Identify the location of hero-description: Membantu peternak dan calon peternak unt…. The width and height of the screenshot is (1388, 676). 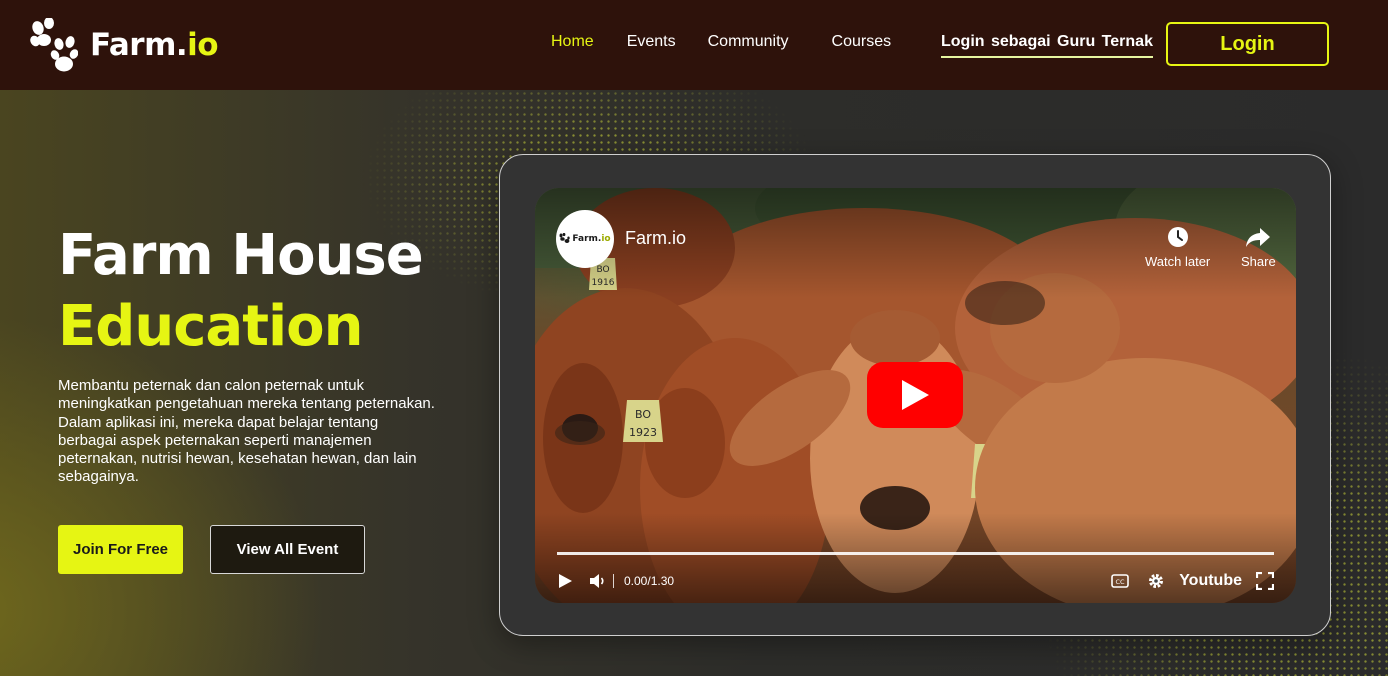
(246, 431).